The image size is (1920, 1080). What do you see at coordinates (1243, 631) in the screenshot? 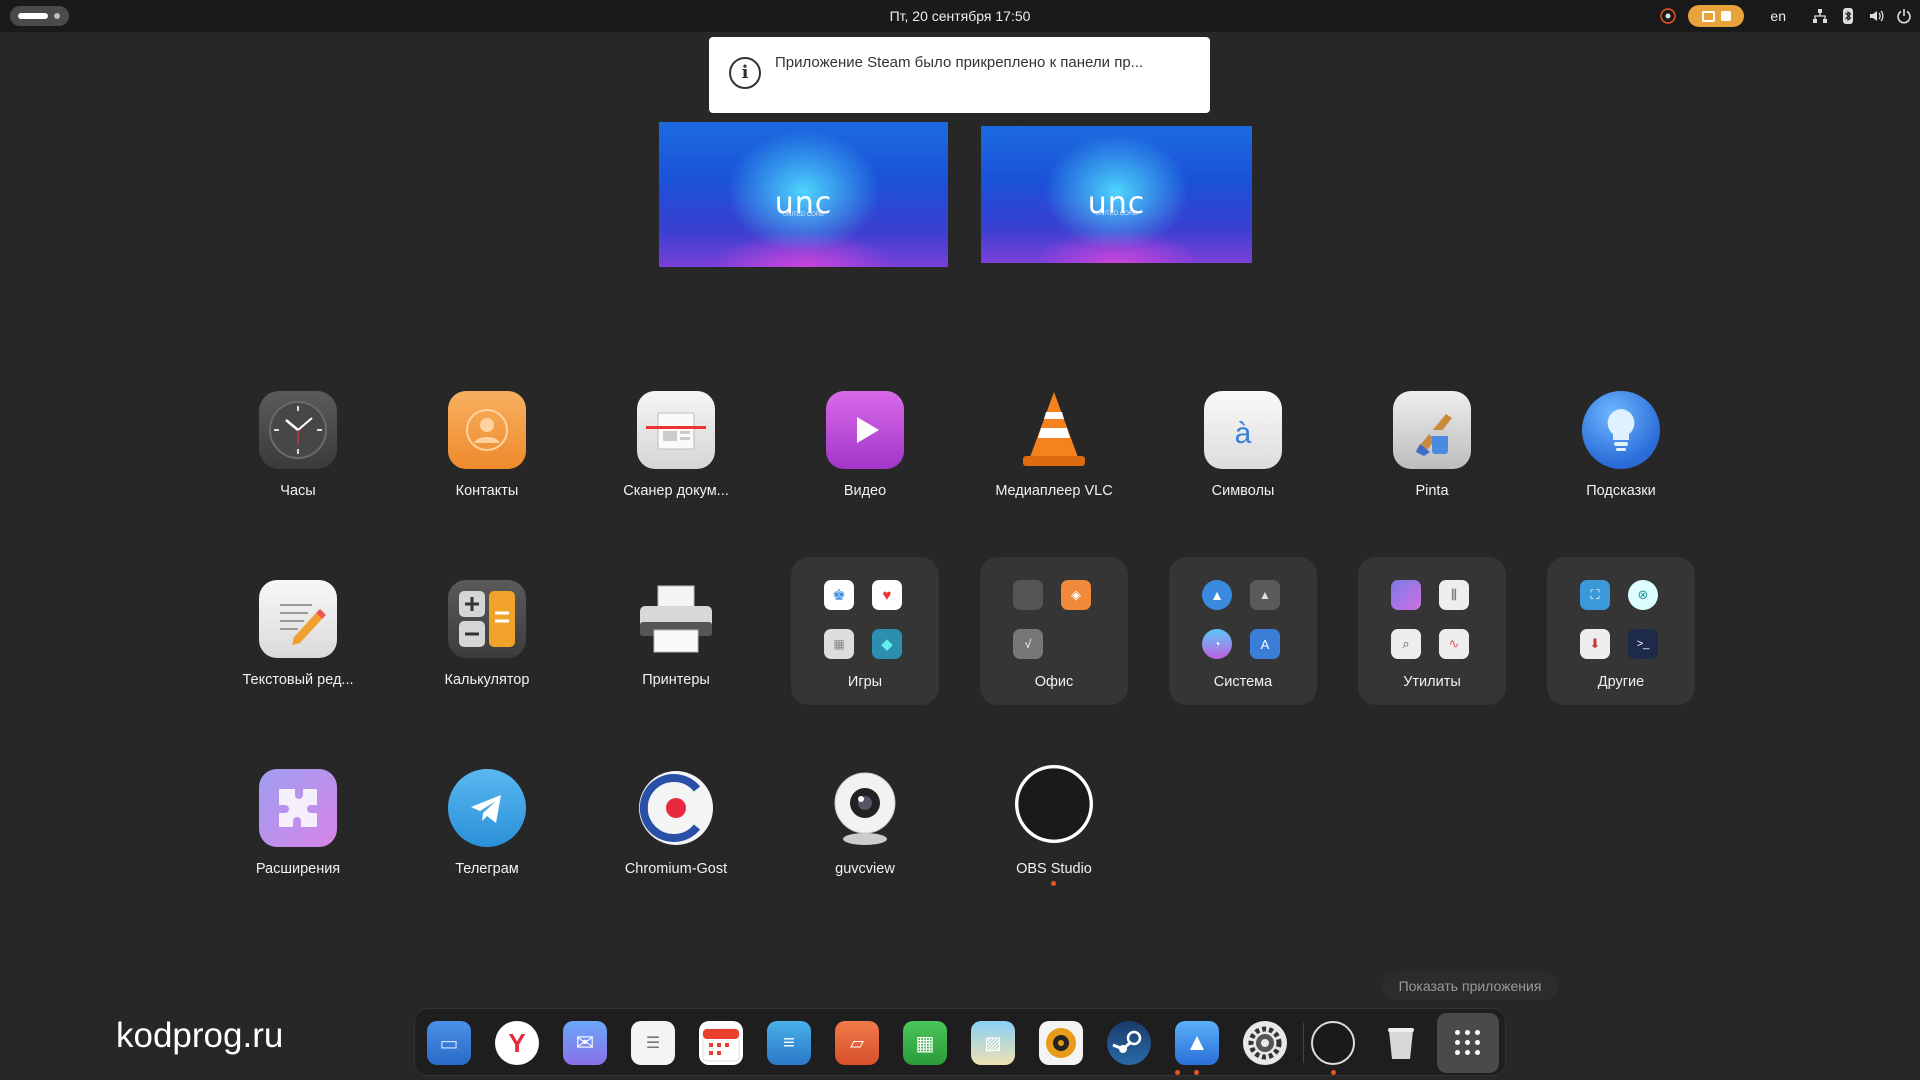
I see `folder-system: ▲ ▲ ◔ A Система` at bounding box center [1243, 631].